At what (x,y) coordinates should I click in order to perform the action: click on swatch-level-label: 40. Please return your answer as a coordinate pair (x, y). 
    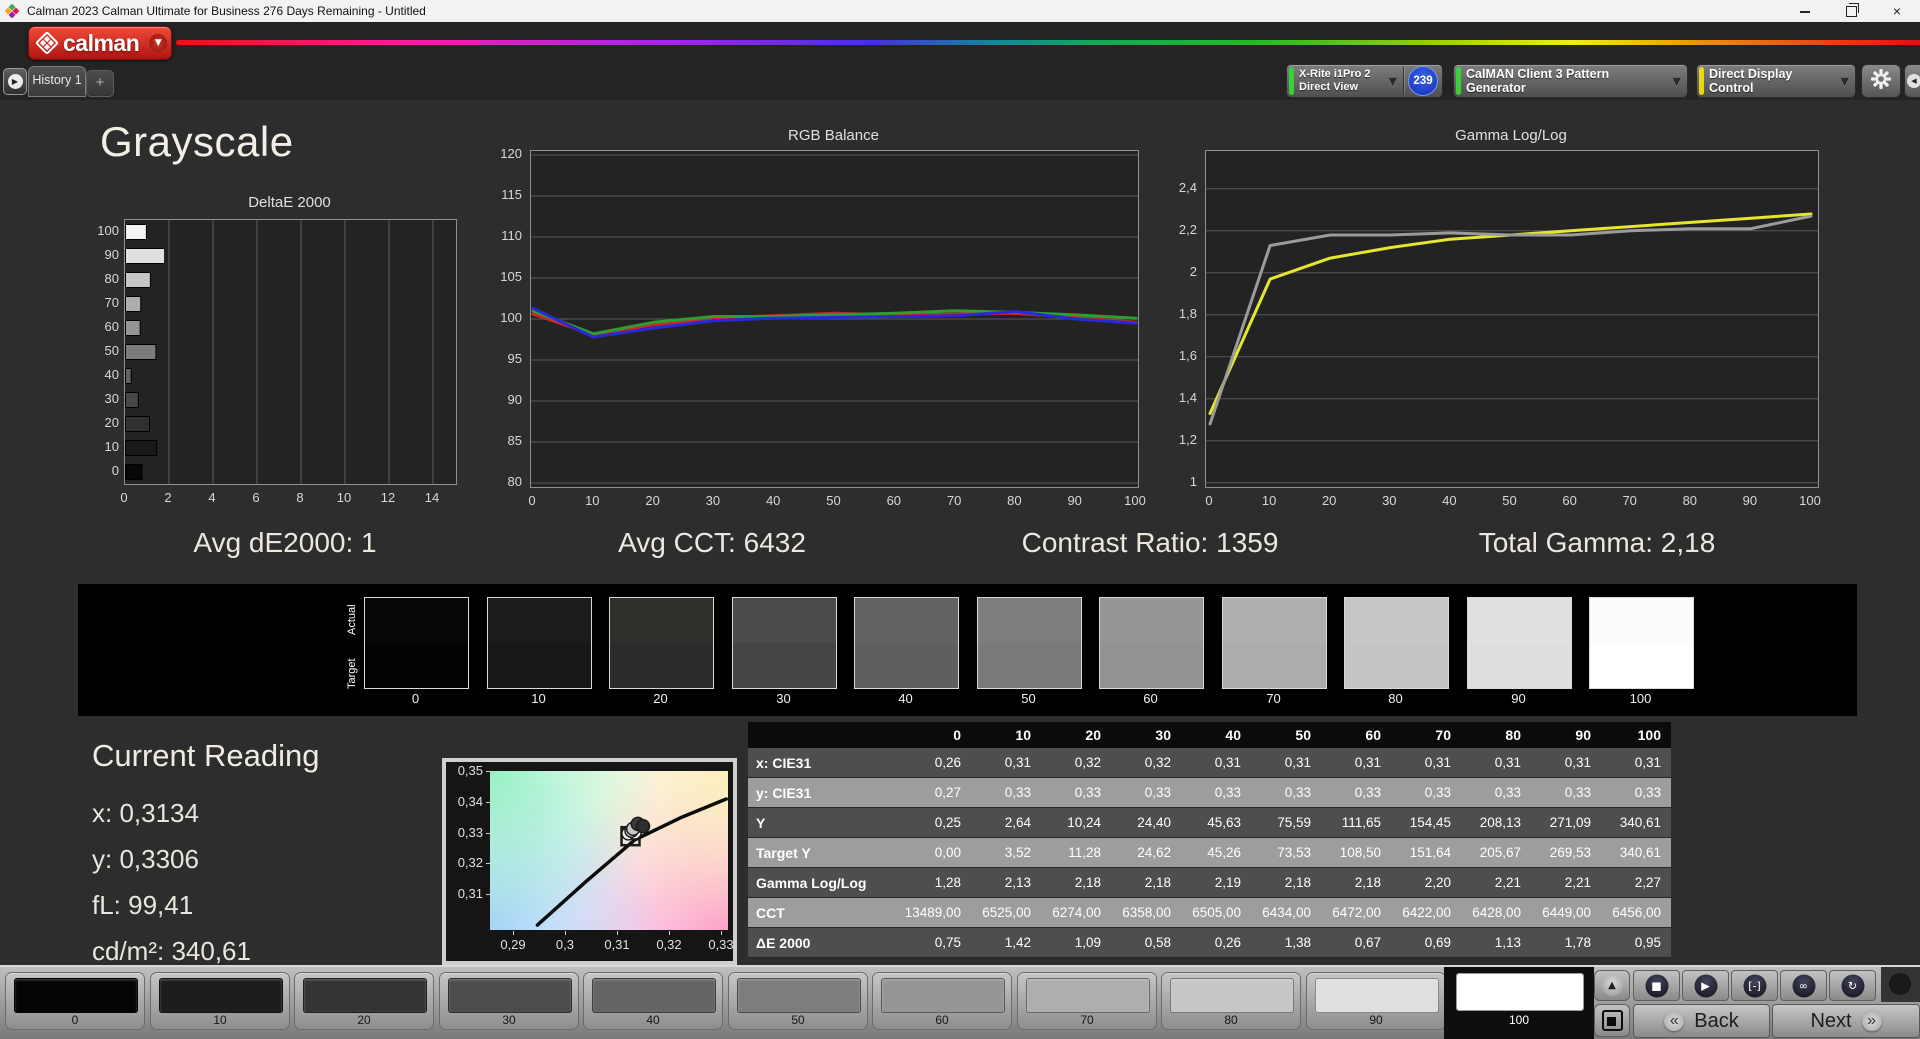
    Looking at the image, I should click on (905, 698).